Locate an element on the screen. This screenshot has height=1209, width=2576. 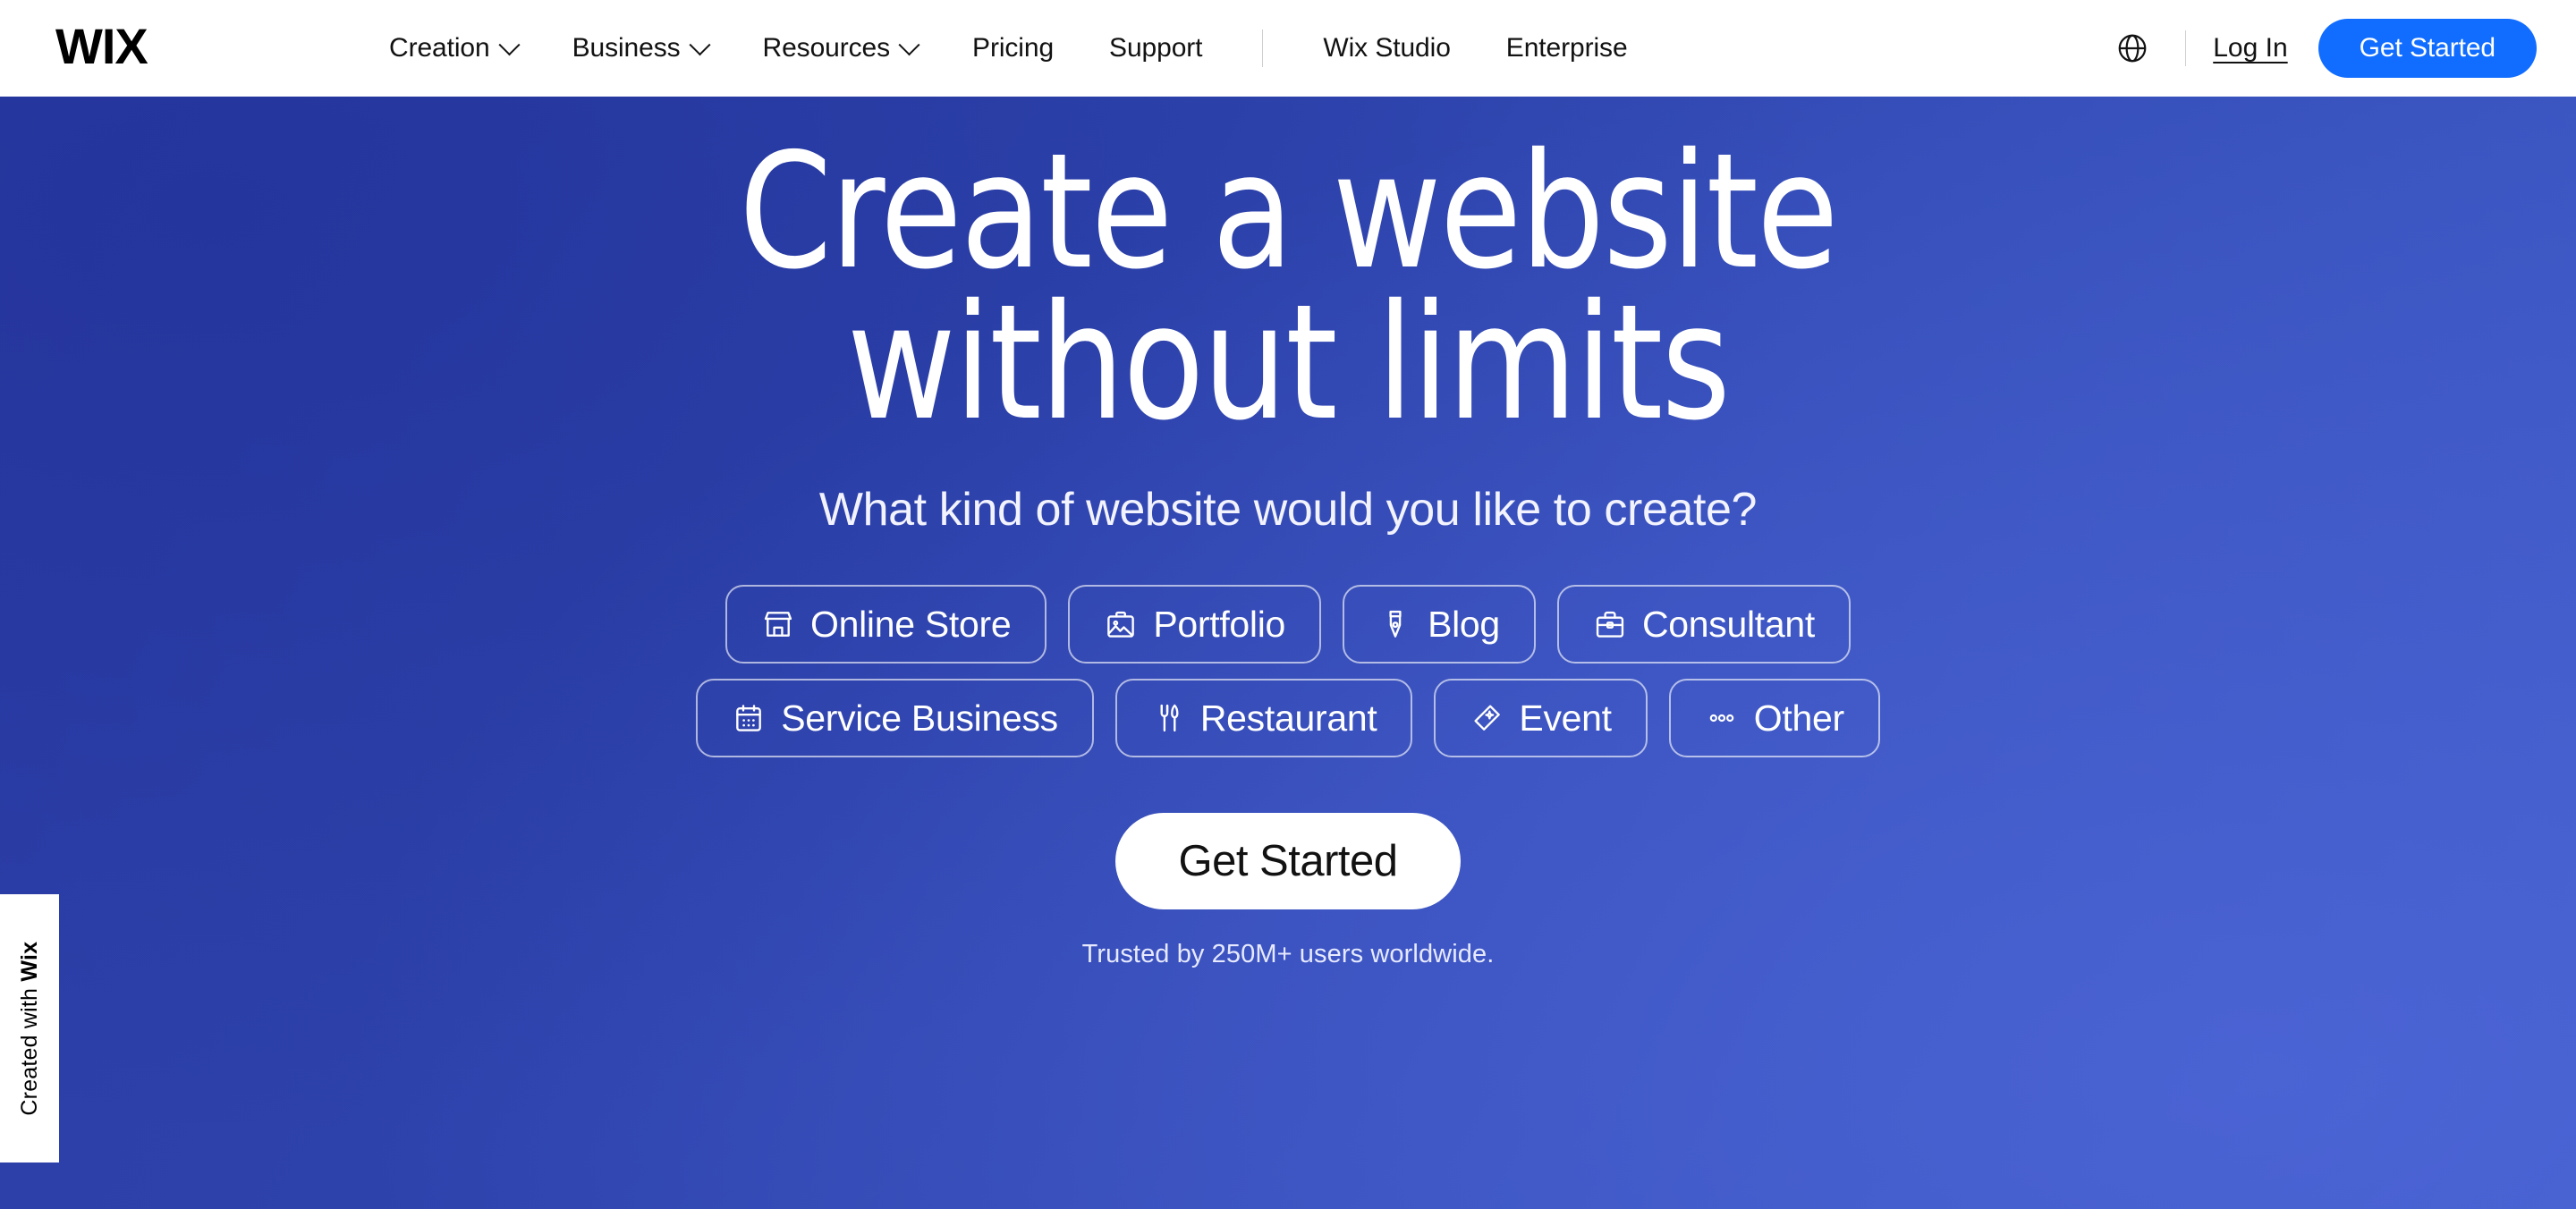
nav-item-label: Business is located at coordinates (626, 48).